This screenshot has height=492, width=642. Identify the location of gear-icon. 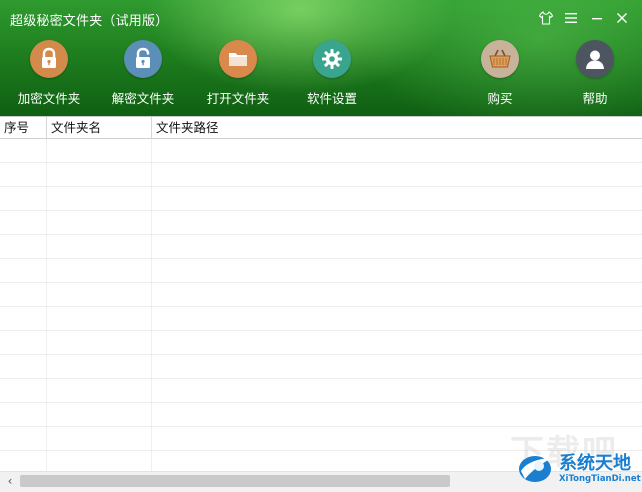
(332, 59).